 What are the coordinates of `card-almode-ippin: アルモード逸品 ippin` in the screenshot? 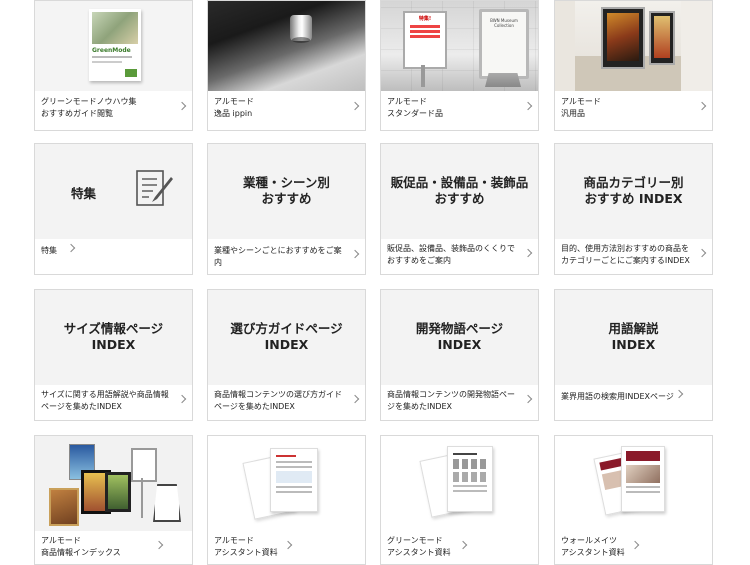 It's located at (286, 65).